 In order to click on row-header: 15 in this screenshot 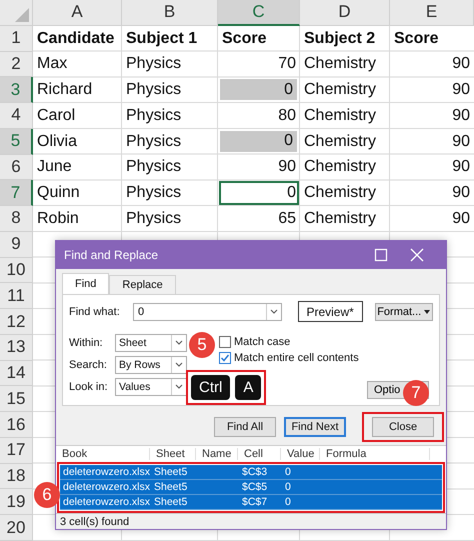, I will do `click(16, 399)`.